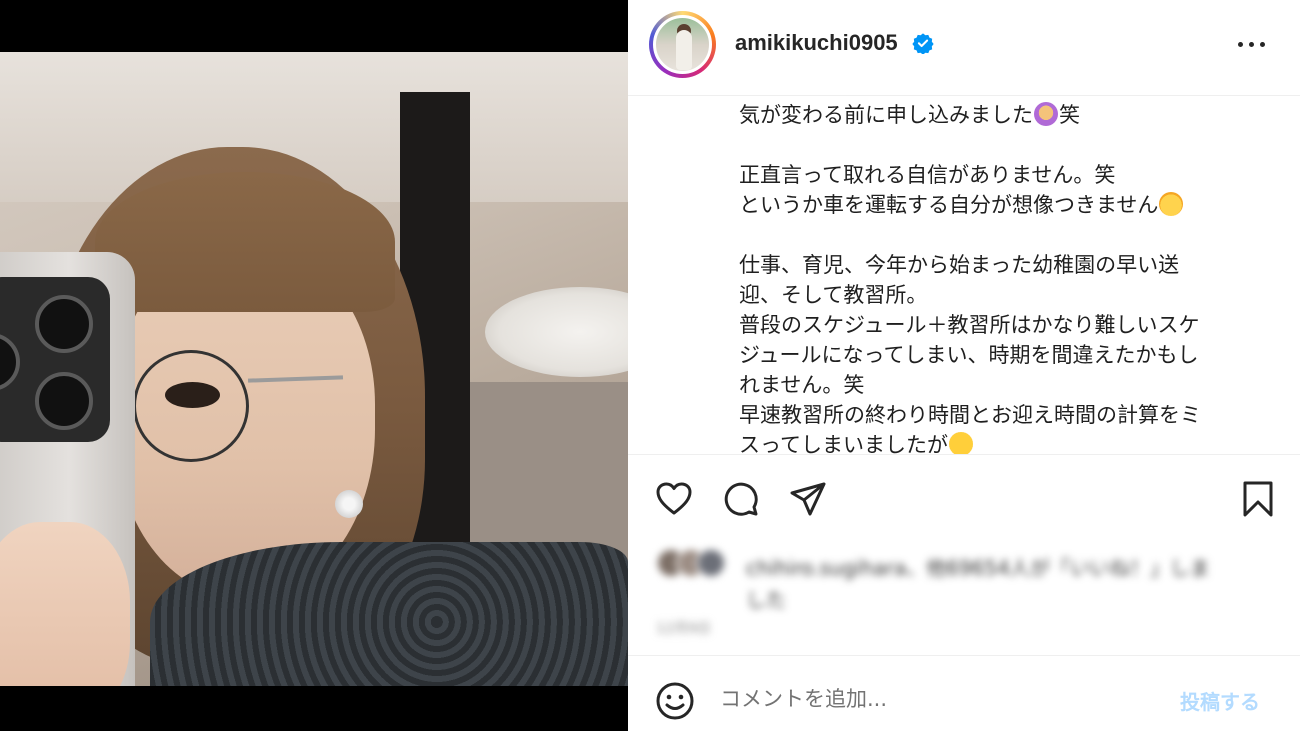 The image size is (1300, 731). What do you see at coordinates (1220, 700) in the screenshot?
I see `post-comment-button: 投稿する` at bounding box center [1220, 700].